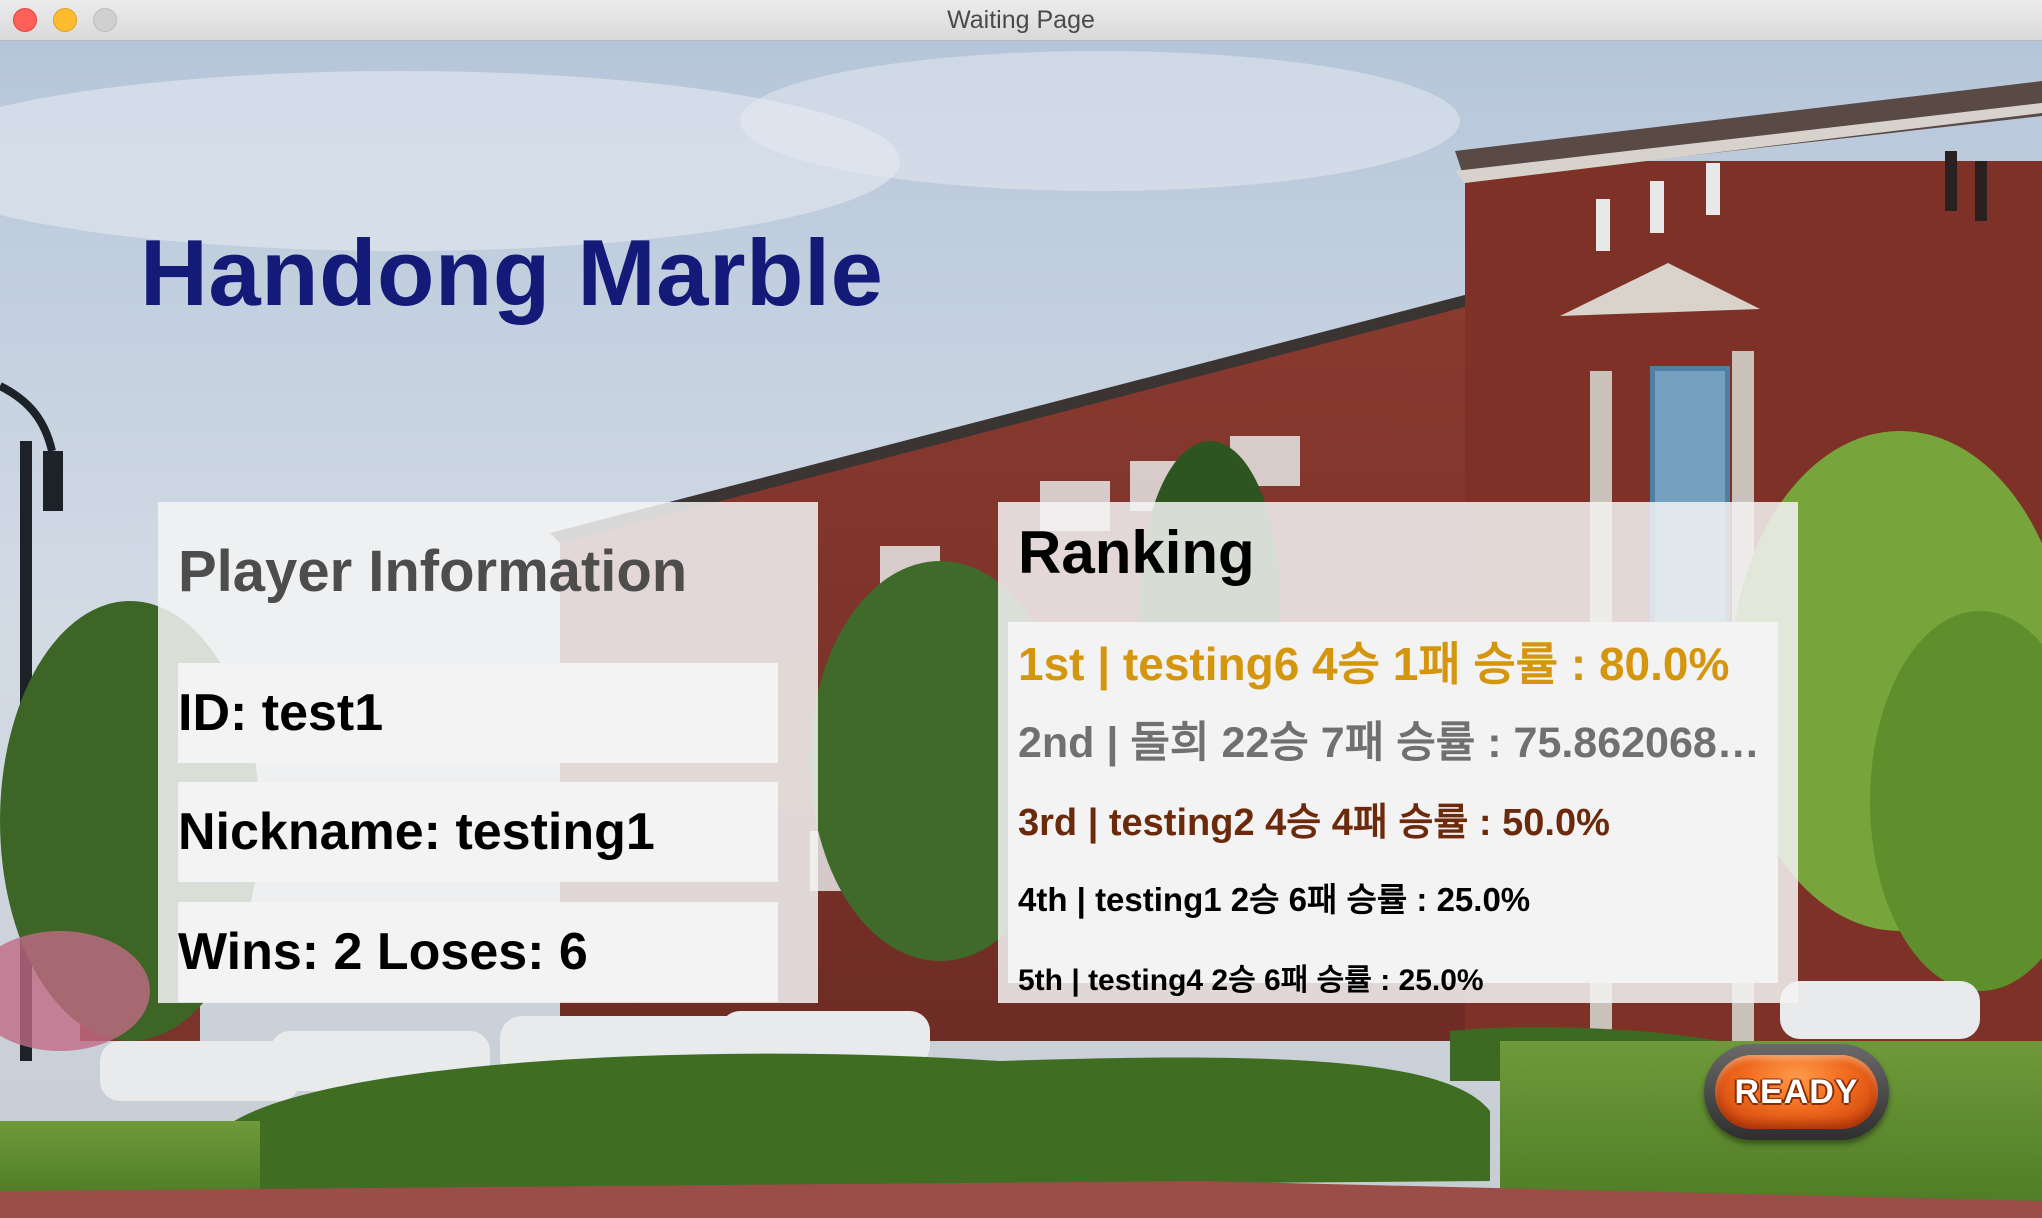 The width and height of the screenshot is (2042, 1218). Describe the element at coordinates (478, 952) in the screenshot. I see `player-record-field: Wins: 2 Loses: 6` at that location.